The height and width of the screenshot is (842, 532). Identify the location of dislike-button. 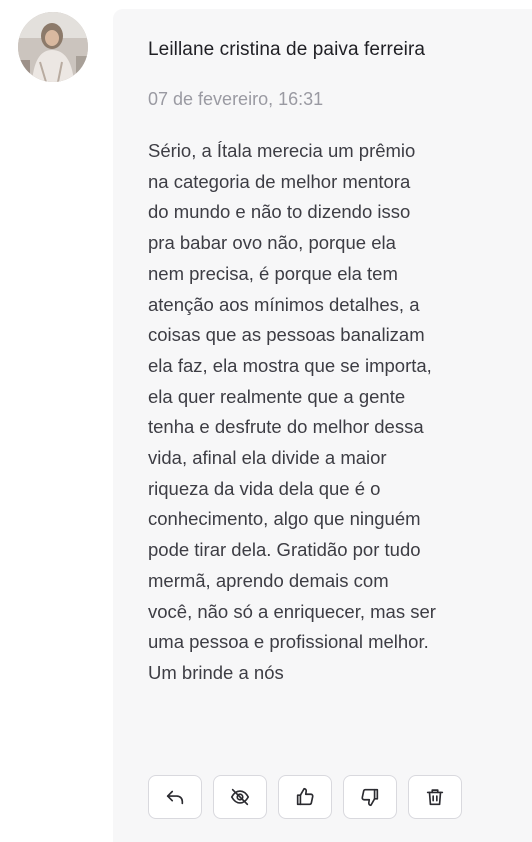
(370, 797).